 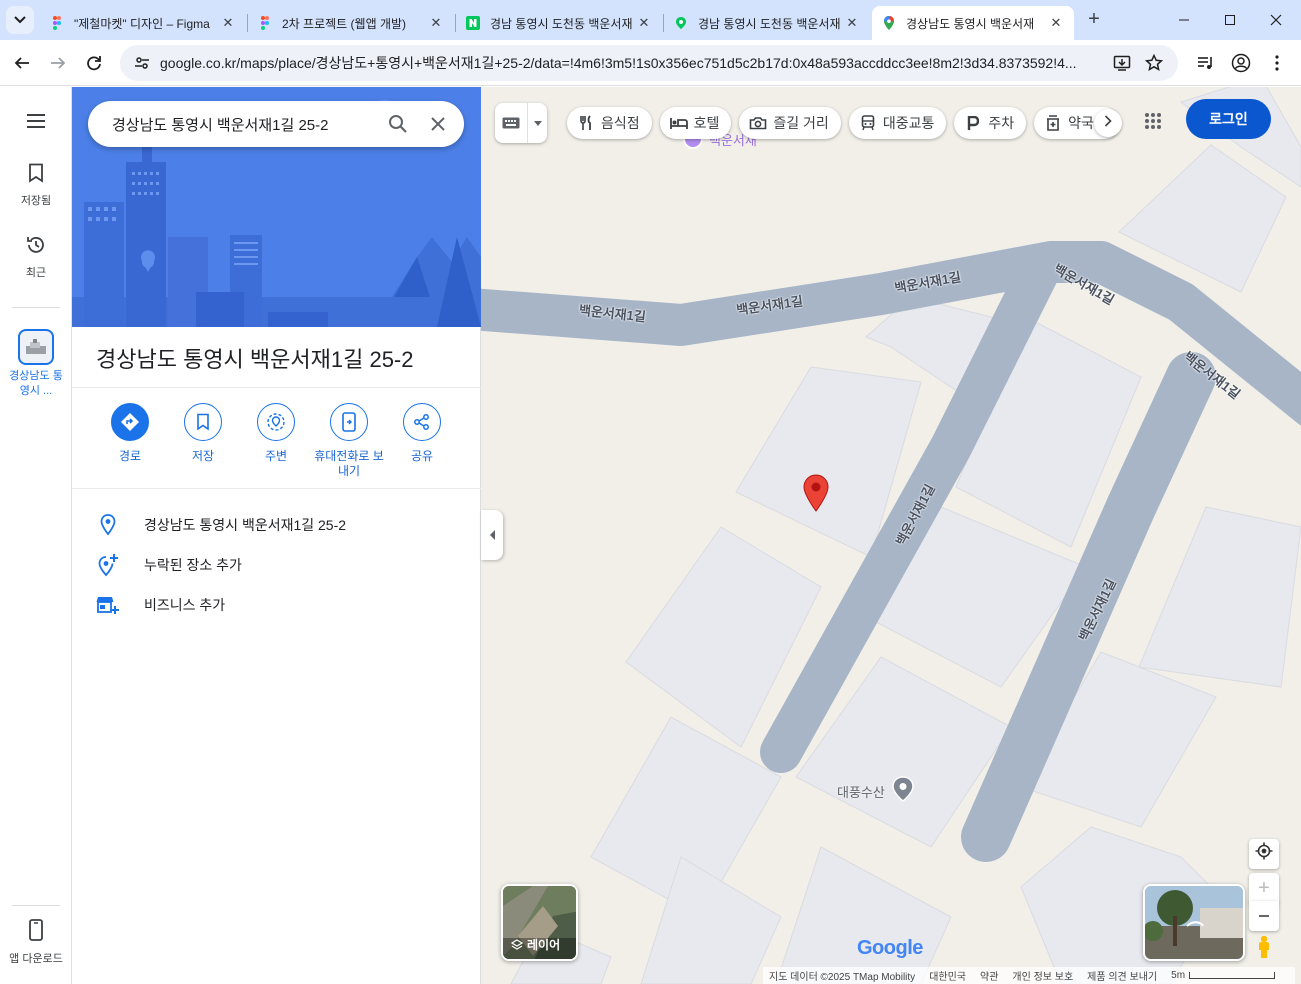 What do you see at coordinates (1241, 63) in the screenshot?
I see `profile-icon` at bounding box center [1241, 63].